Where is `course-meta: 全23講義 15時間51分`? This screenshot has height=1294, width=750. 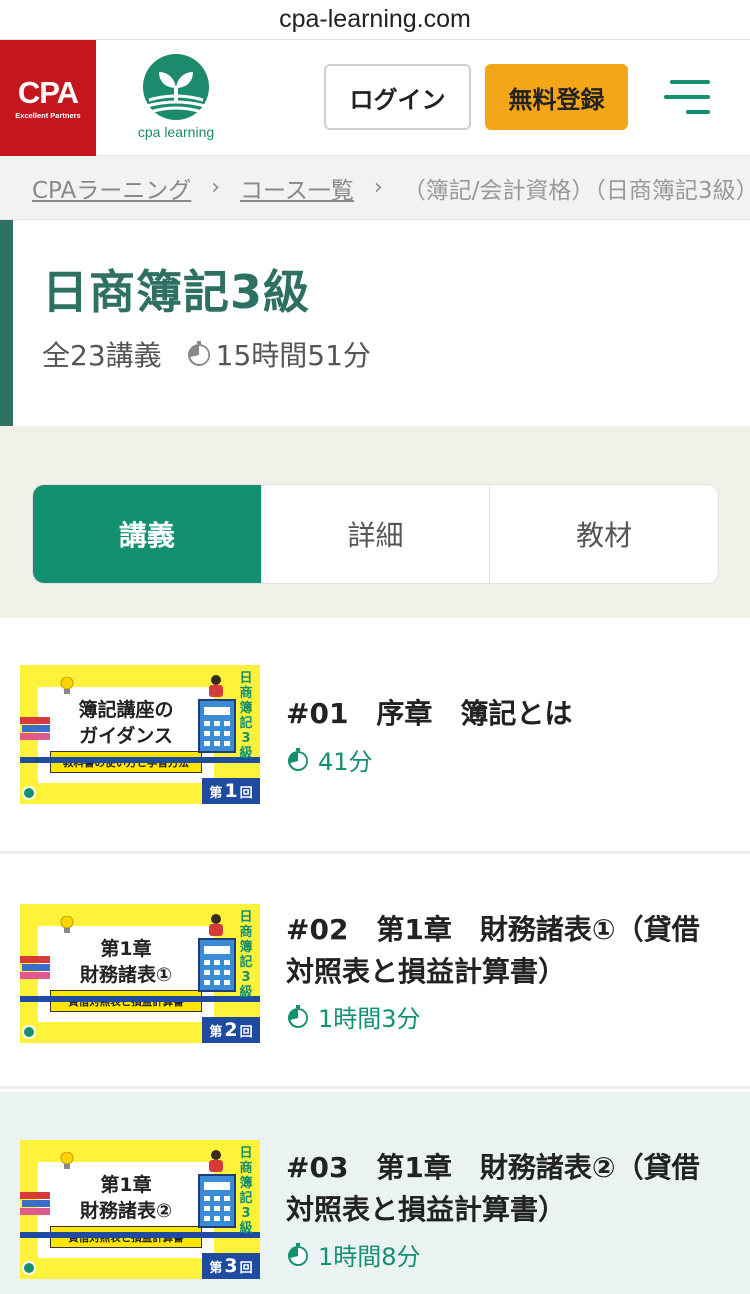 course-meta: 全23講義 15時間51分 is located at coordinates (206, 354).